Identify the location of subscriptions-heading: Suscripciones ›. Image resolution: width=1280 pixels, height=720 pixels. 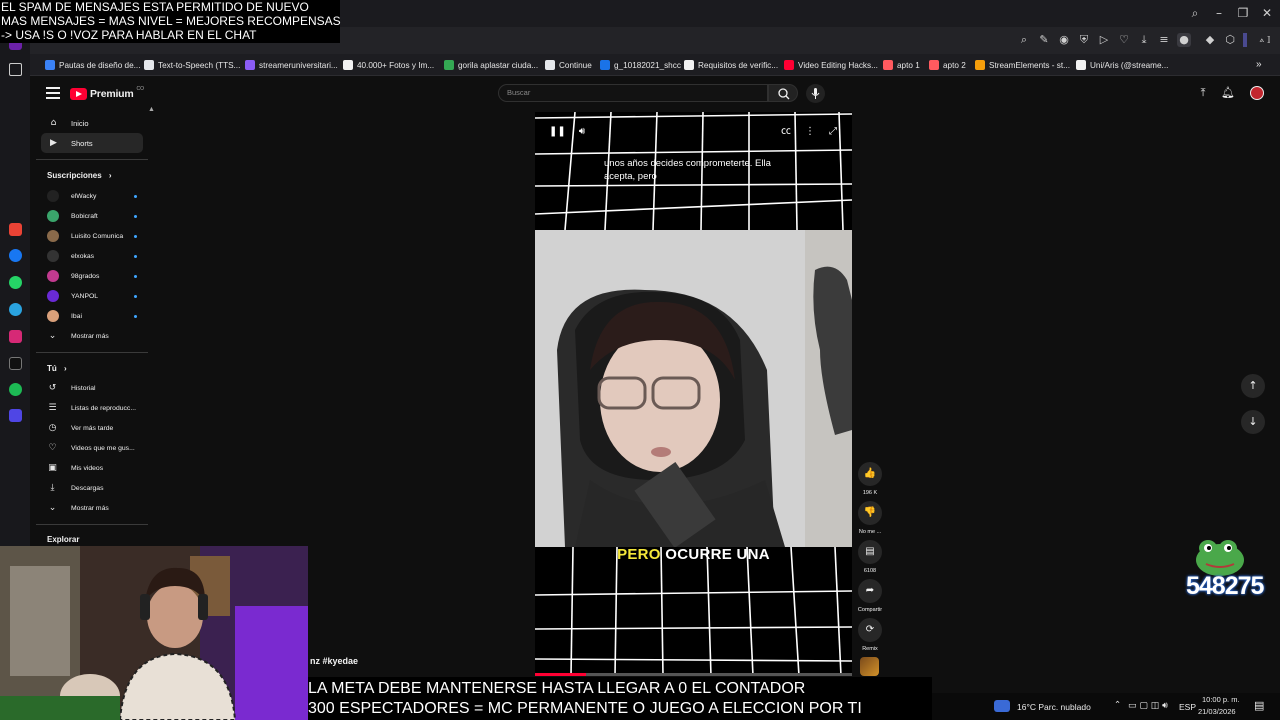
(79, 175).